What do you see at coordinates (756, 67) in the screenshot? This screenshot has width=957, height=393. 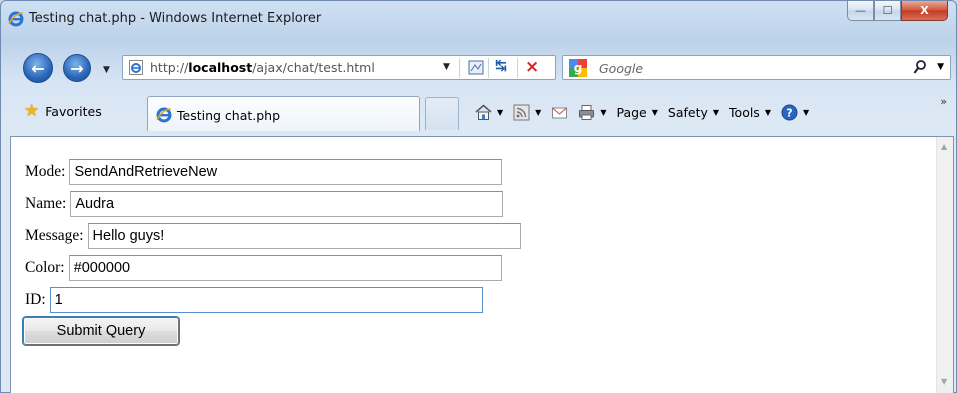 I see `search-bar: g Google ▼` at bounding box center [756, 67].